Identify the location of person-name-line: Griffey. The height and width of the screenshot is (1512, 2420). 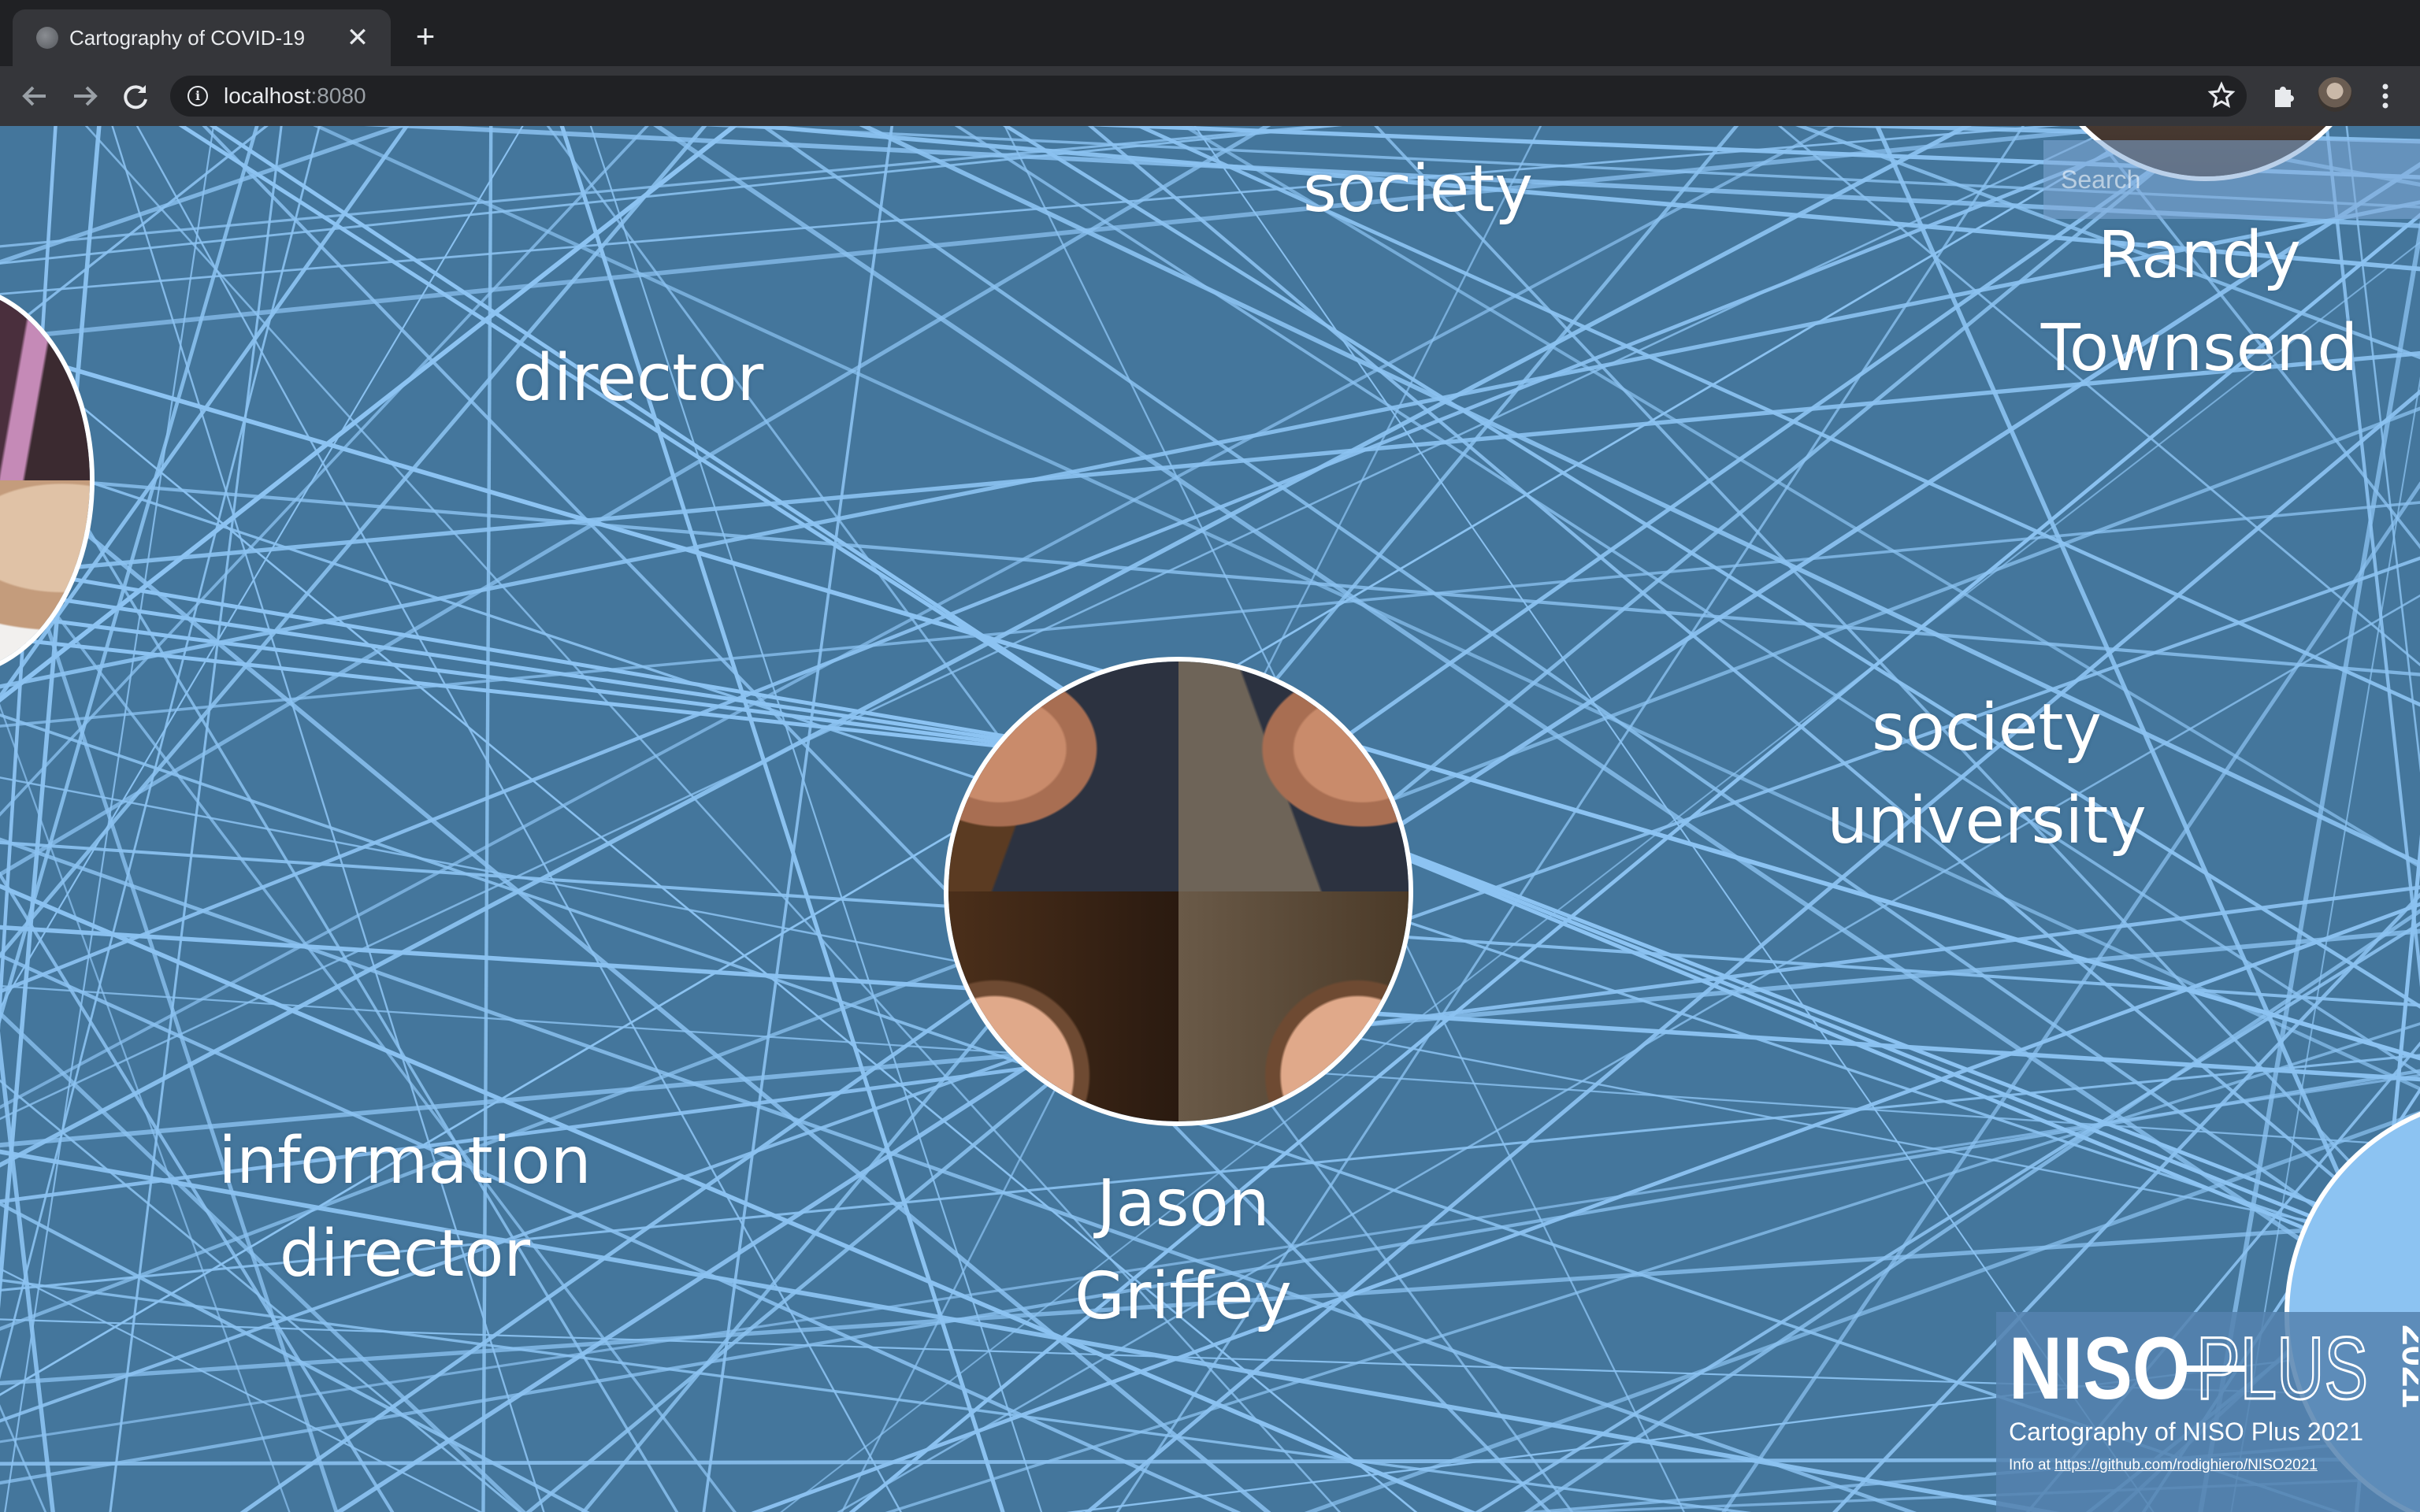
(1183, 1296).